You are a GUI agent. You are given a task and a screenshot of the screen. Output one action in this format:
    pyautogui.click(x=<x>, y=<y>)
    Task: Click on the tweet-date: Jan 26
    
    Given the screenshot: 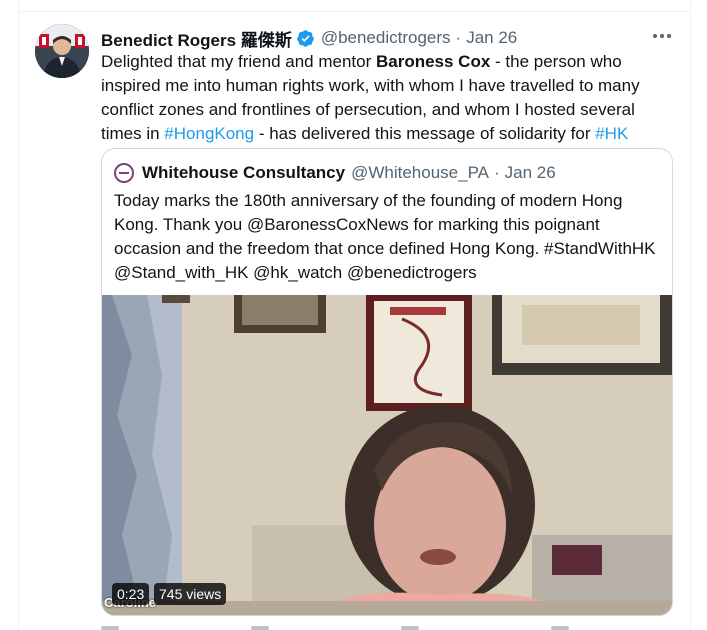 What is the action you would take?
    pyautogui.click(x=491, y=38)
    